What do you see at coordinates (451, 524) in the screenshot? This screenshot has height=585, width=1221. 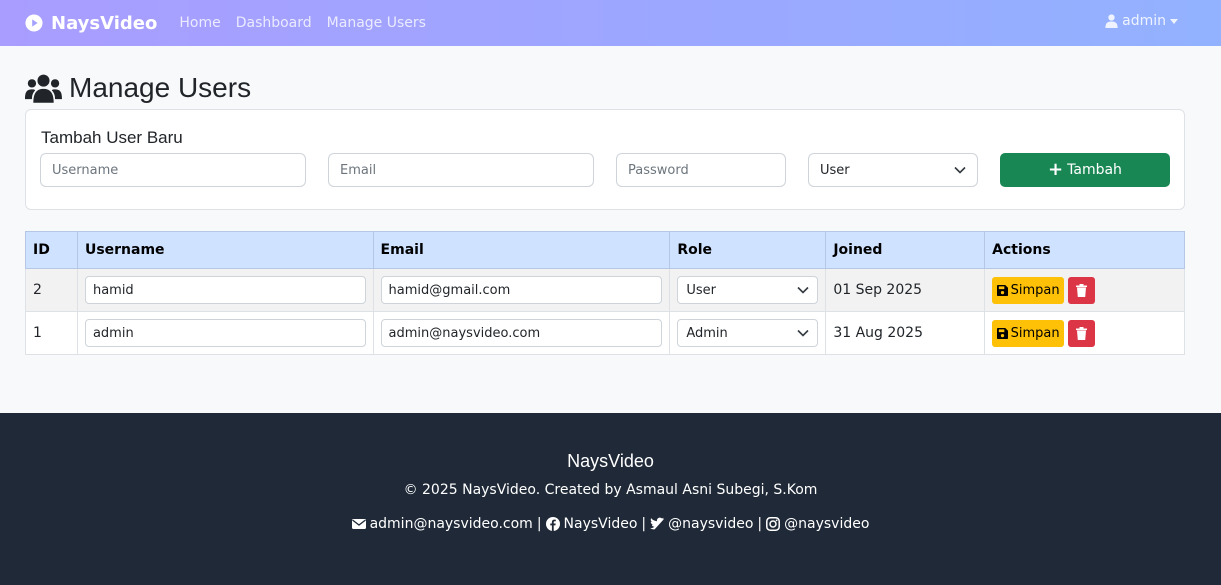 I see `footer-email-text: admin@naysvideo.com` at bounding box center [451, 524].